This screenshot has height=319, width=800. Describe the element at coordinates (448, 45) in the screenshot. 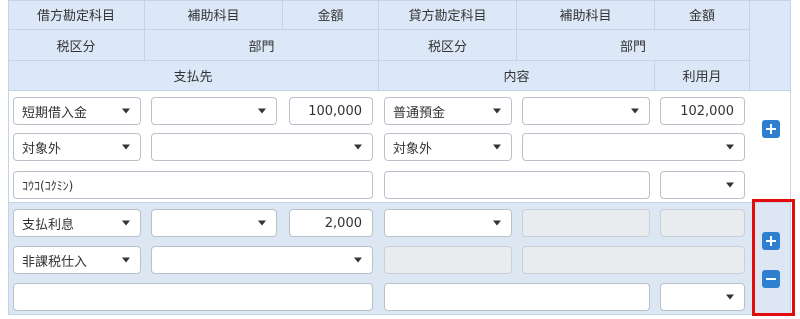

I see `header-credit-tax: 税区分` at that location.